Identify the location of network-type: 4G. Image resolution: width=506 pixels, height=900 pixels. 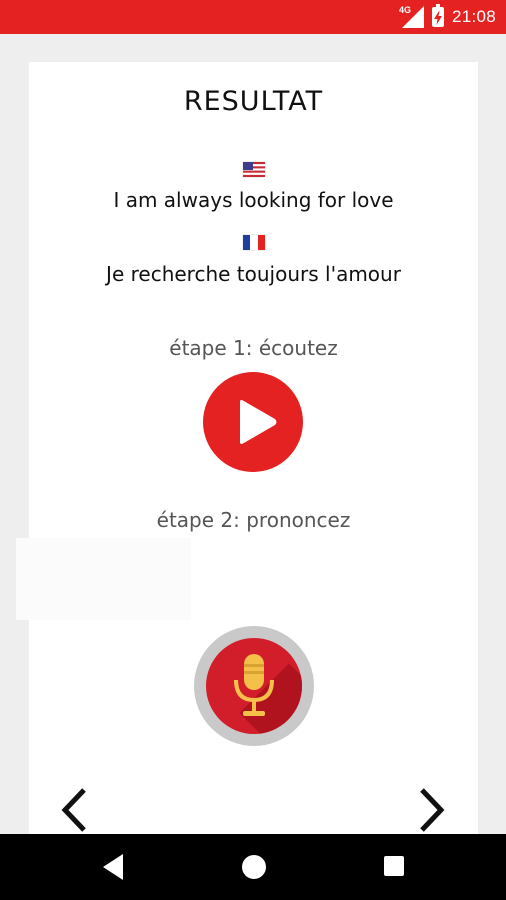
(404, 10).